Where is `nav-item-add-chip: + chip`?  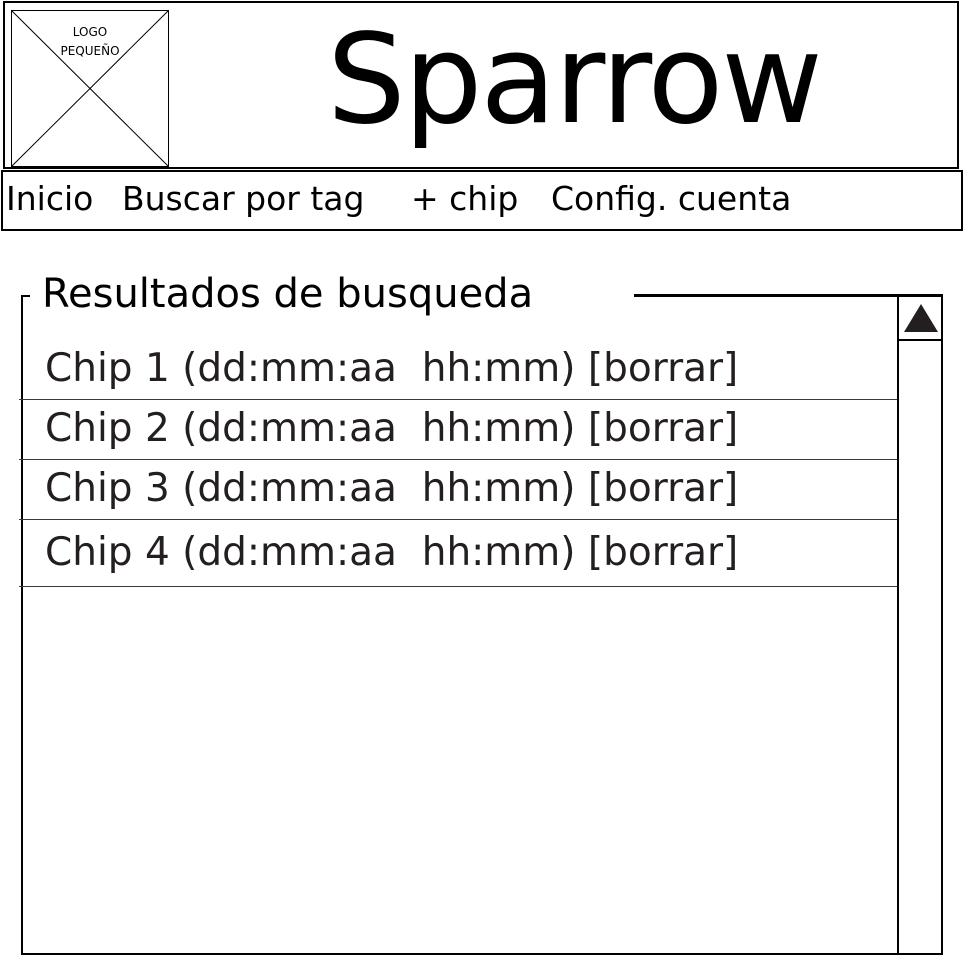 nav-item-add-chip: + chip is located at coordinates (464, 199).